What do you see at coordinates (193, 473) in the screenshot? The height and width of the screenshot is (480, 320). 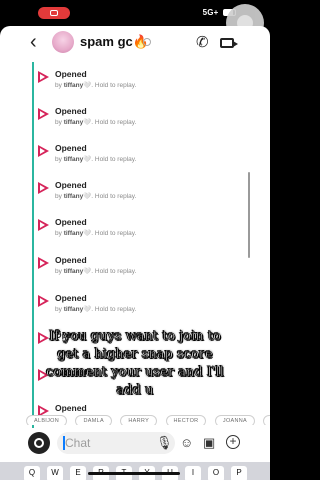 I see `key: I` at bounding box center [193, 473].